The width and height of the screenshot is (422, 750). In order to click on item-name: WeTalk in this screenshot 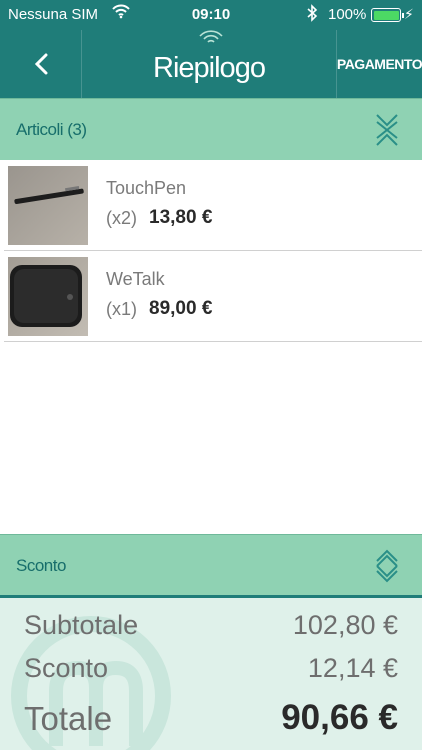, I will do `click(135, 279)`.